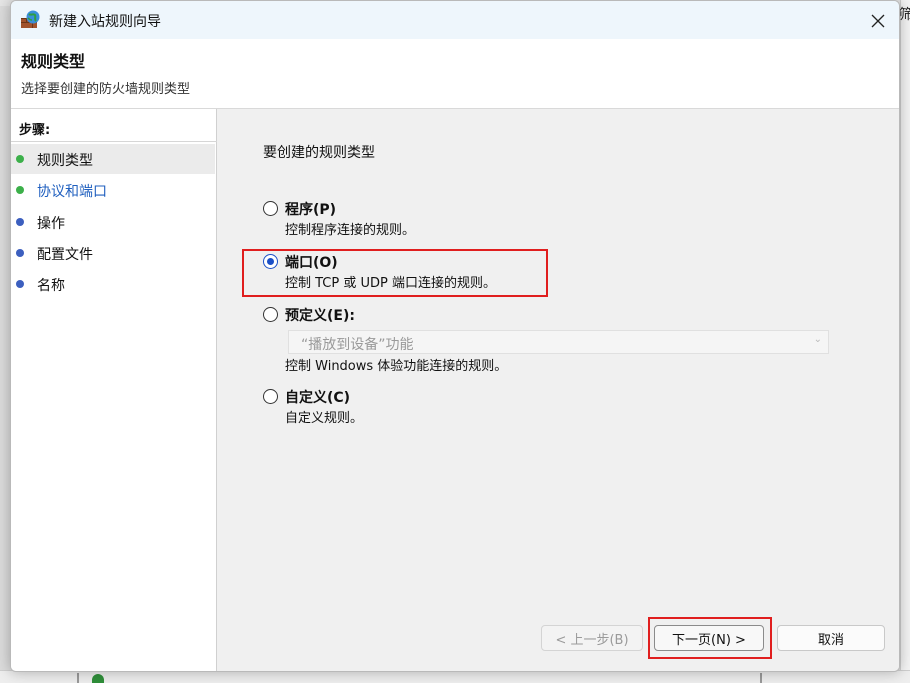 The image size is (910, 683). Describe the element at coordinates (53, 61) in the screenshot. I see `page-title: 规则类型` at that location.